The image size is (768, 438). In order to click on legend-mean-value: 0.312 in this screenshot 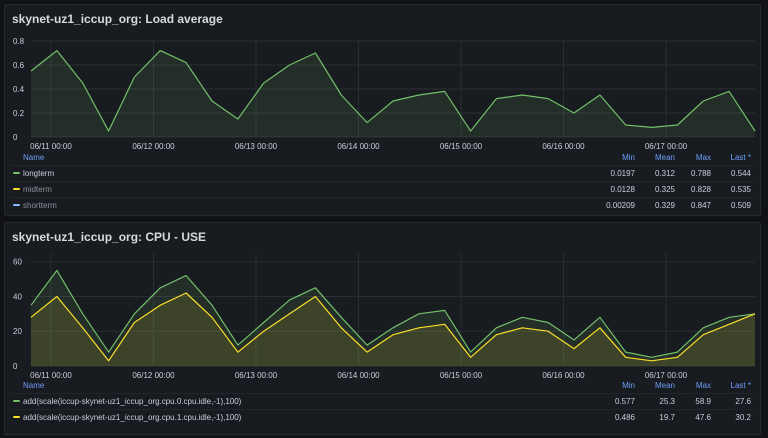, I will do `click(664, 173)`.